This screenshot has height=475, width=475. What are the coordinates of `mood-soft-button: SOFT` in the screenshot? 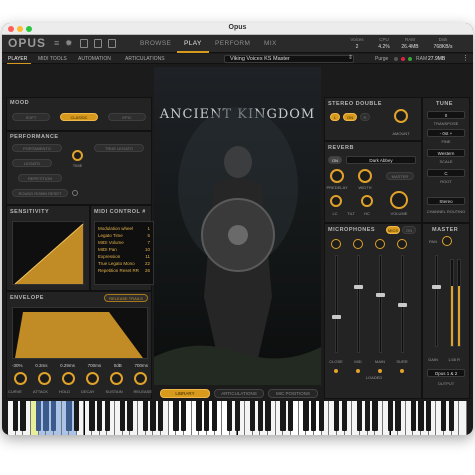 It's located at (31, 117).